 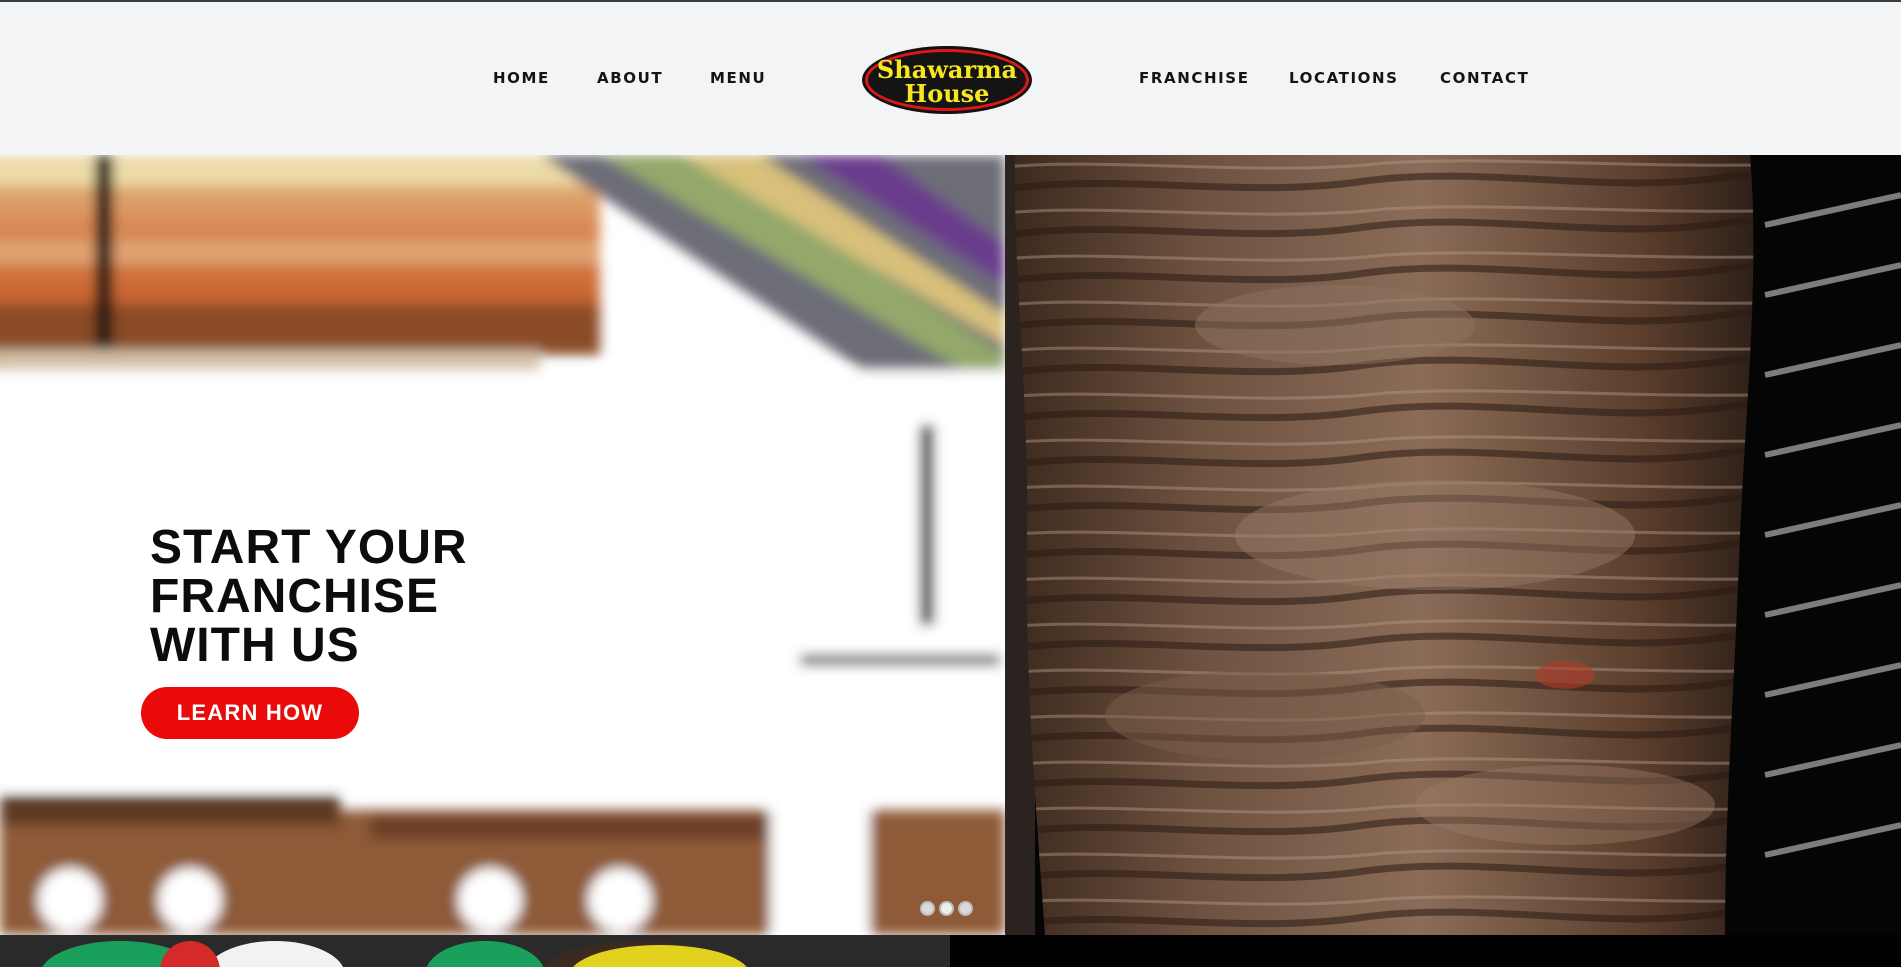 I want to click on hero-title: START YOUR FRANCHISE WITH US, so click(x=309, y=596).